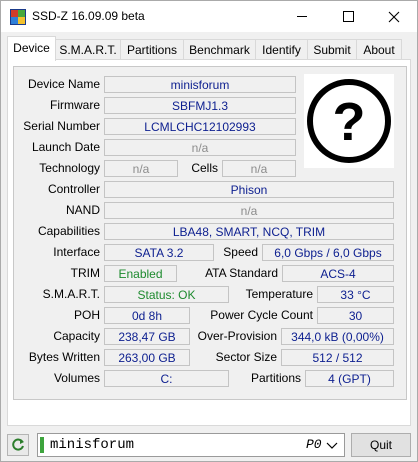 Image resolution: width=418 pixels, height=462 pixels. I want to click on drive-indicator, so click(42, 445).